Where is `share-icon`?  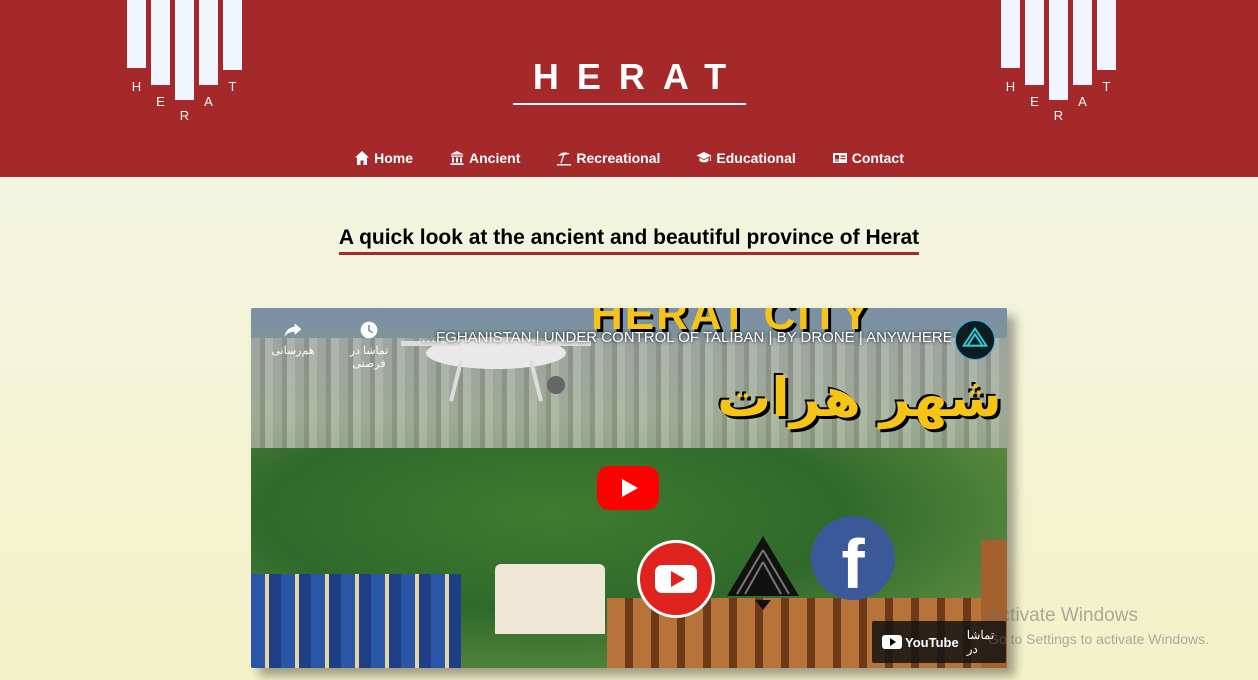
share-icon is located at coordinates (293, 330).